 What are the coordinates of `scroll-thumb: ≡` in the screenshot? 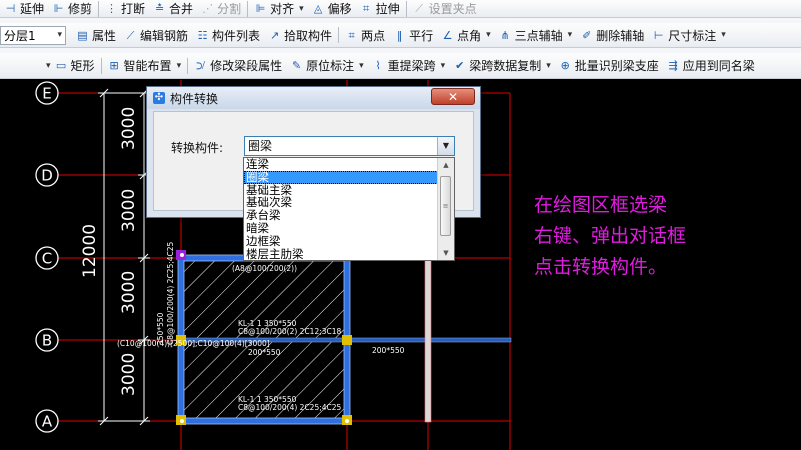 It's located at (445, 206).